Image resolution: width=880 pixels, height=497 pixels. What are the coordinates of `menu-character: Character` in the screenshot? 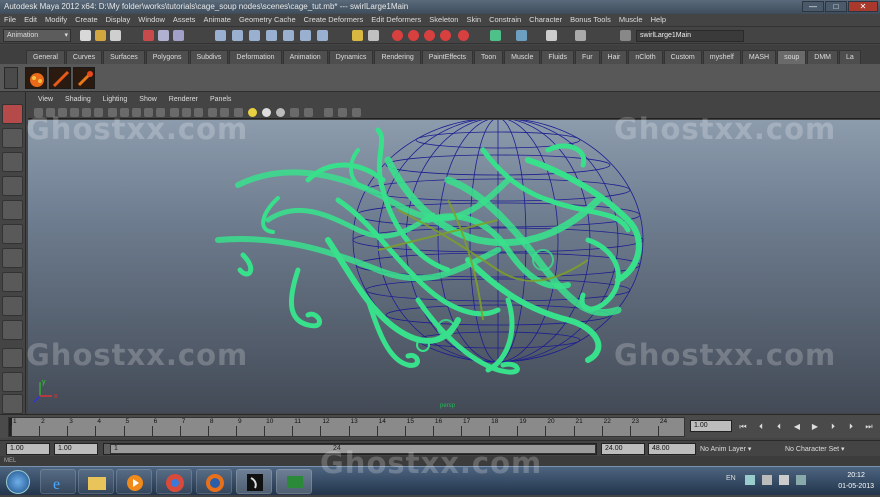 It's located at (545, 20).